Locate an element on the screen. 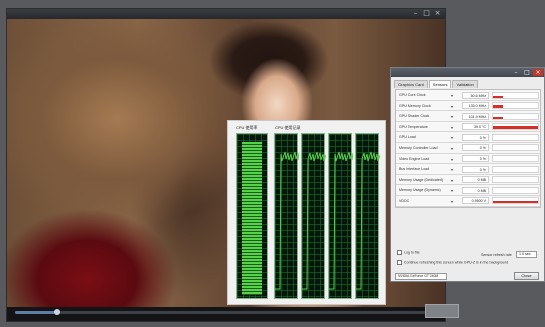  sensor-row: GPU Load ▾ 0 % is located at coordinates (468, 137).